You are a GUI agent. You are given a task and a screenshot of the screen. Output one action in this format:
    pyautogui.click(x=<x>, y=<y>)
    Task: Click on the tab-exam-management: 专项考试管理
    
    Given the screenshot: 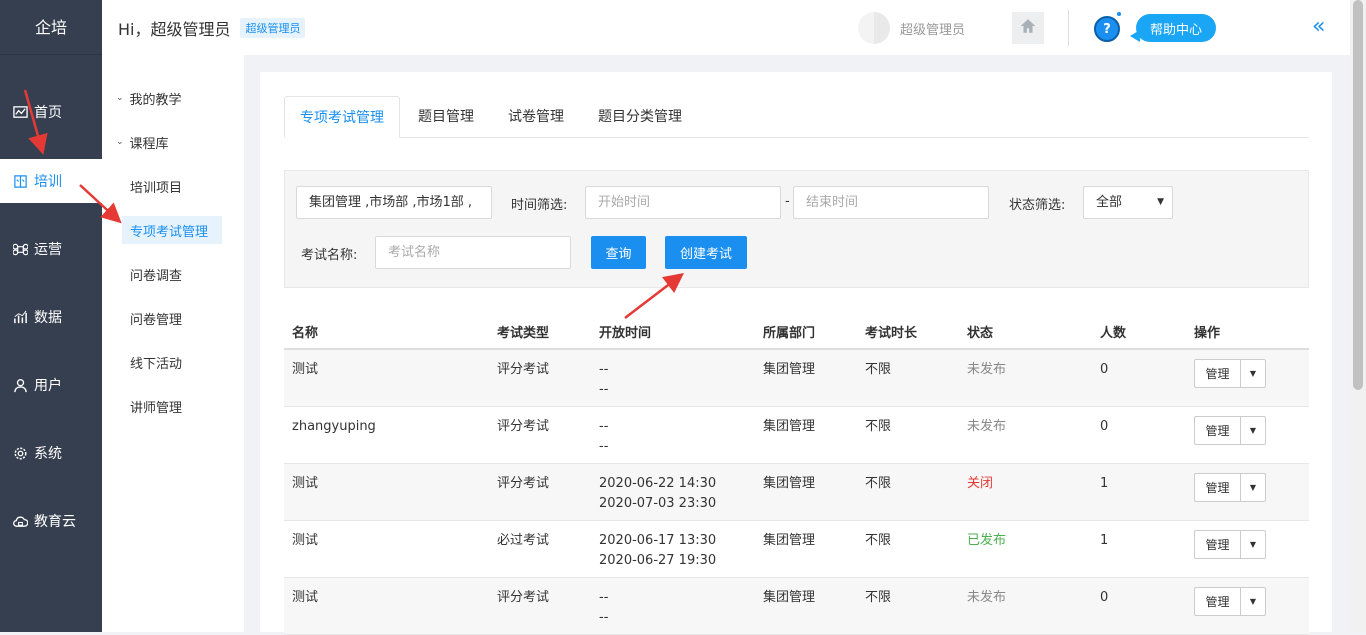 What is the action you would take?
    pyautogui.click(x=342, y=117)
    